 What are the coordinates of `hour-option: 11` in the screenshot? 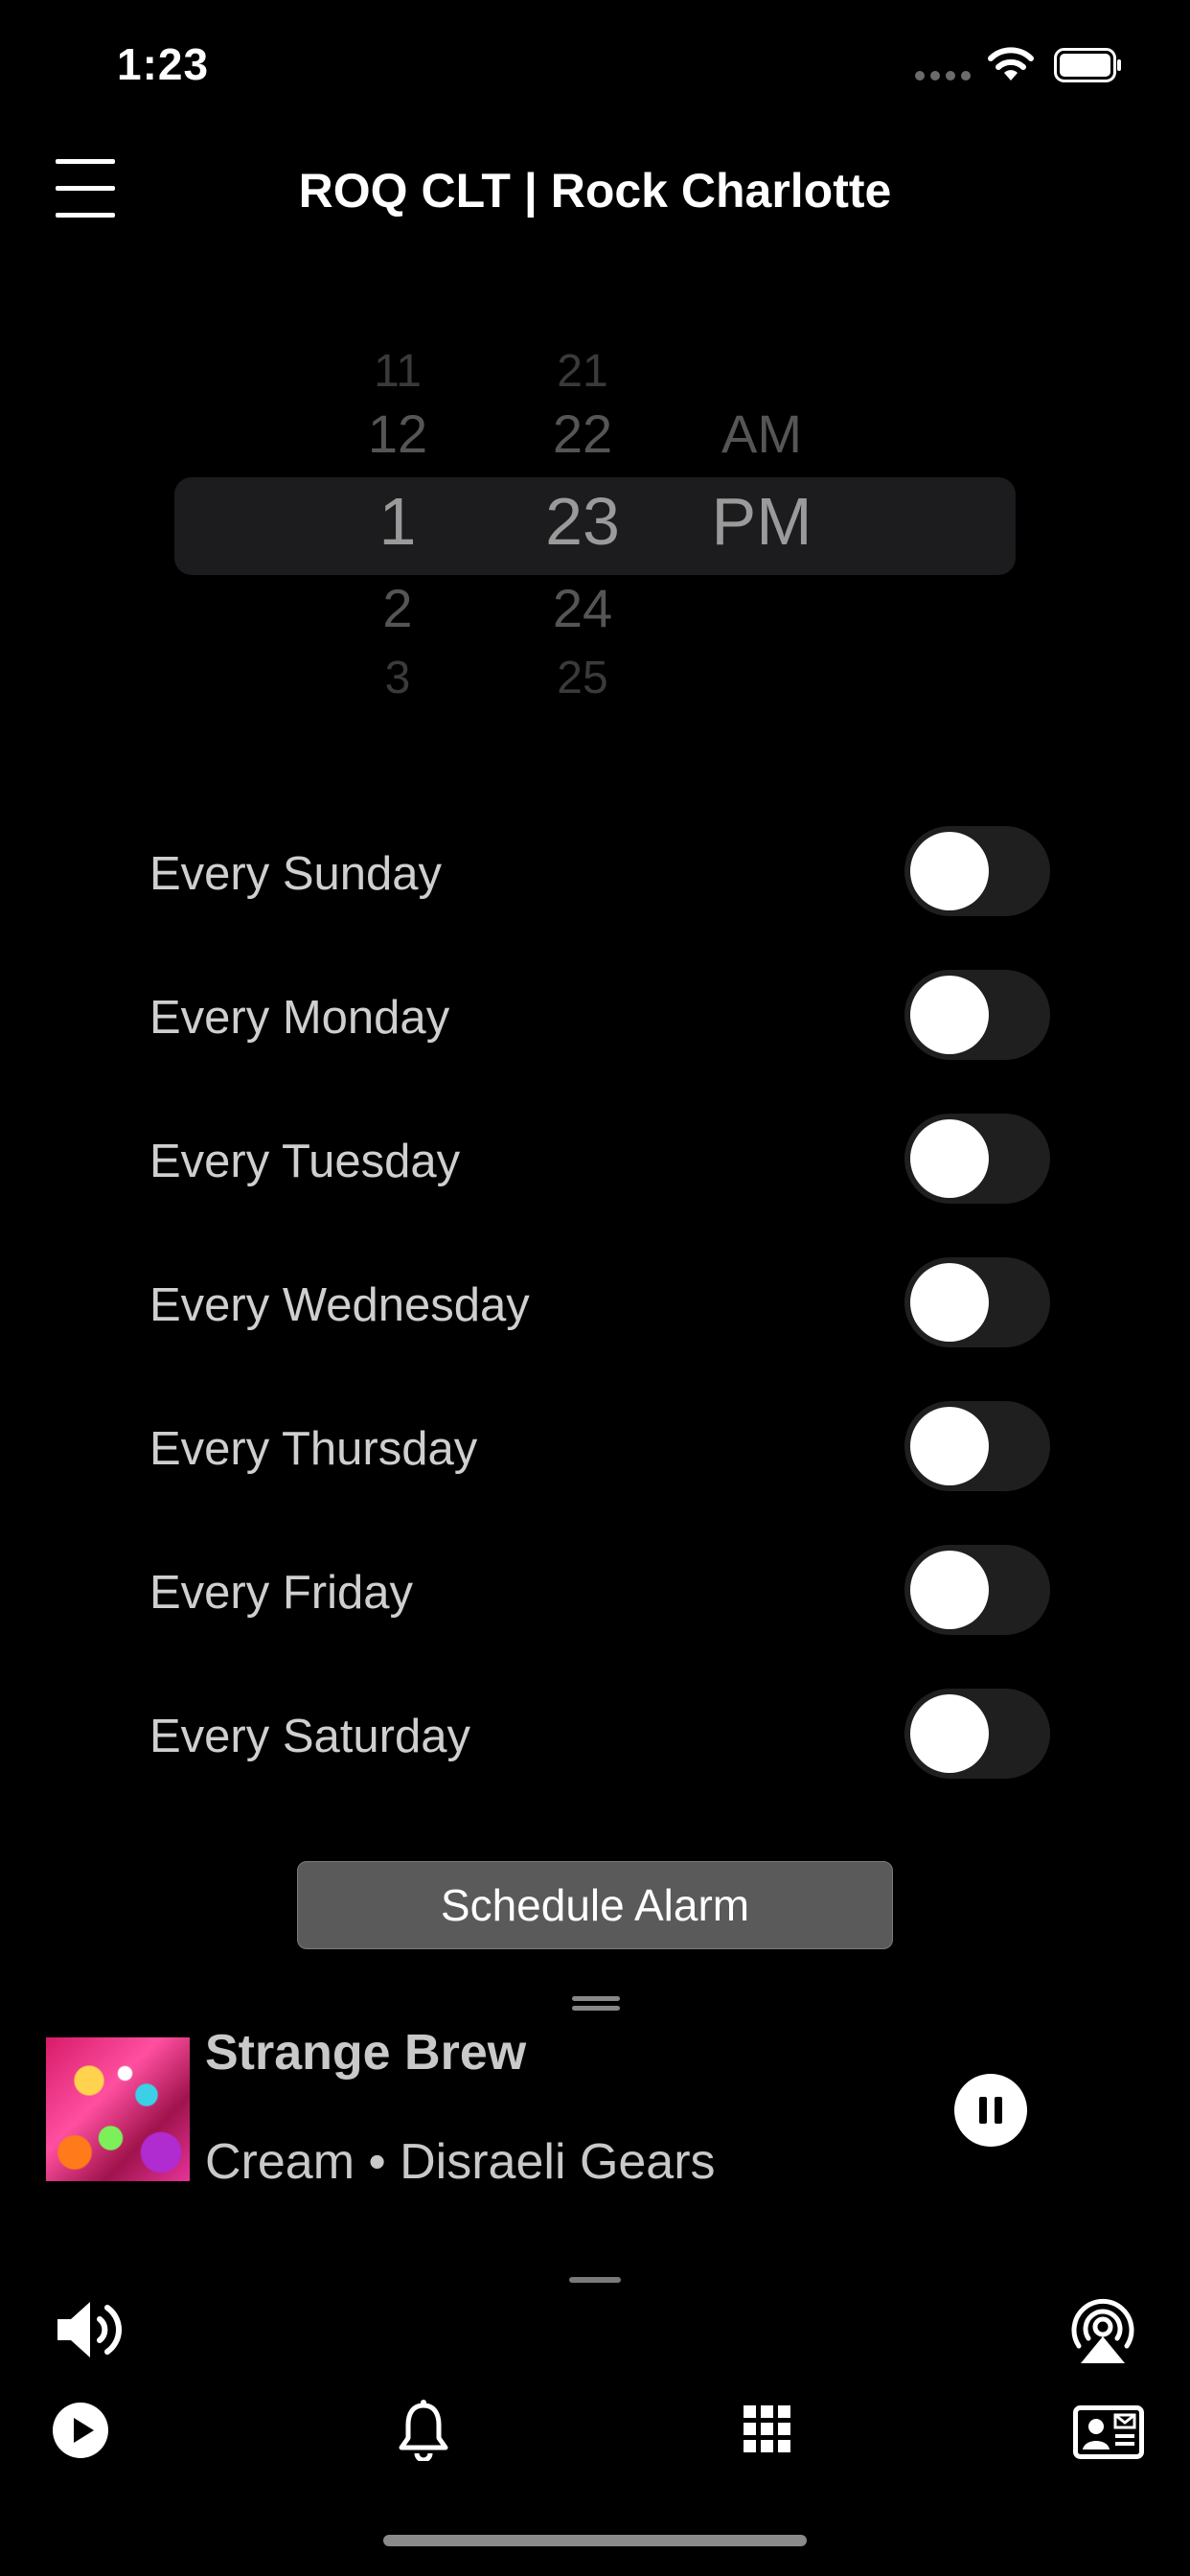 It's located at (398, 371).